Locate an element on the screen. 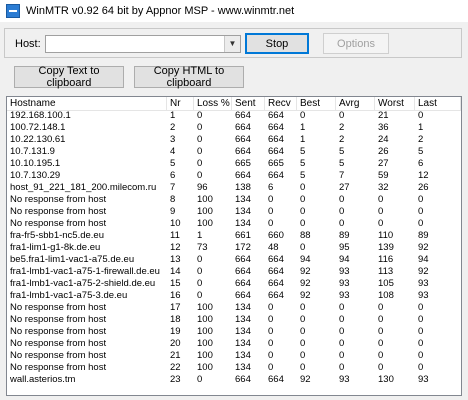  cell-sent: 665 is located at coordinates (243, 164).